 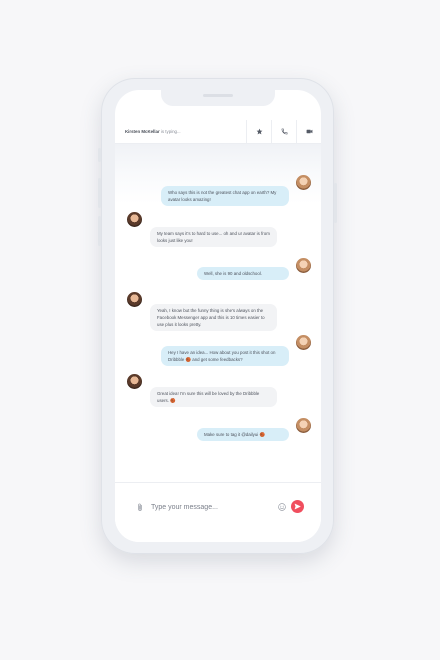 I want to click on smiley-icon, so click(x=282, y=507).